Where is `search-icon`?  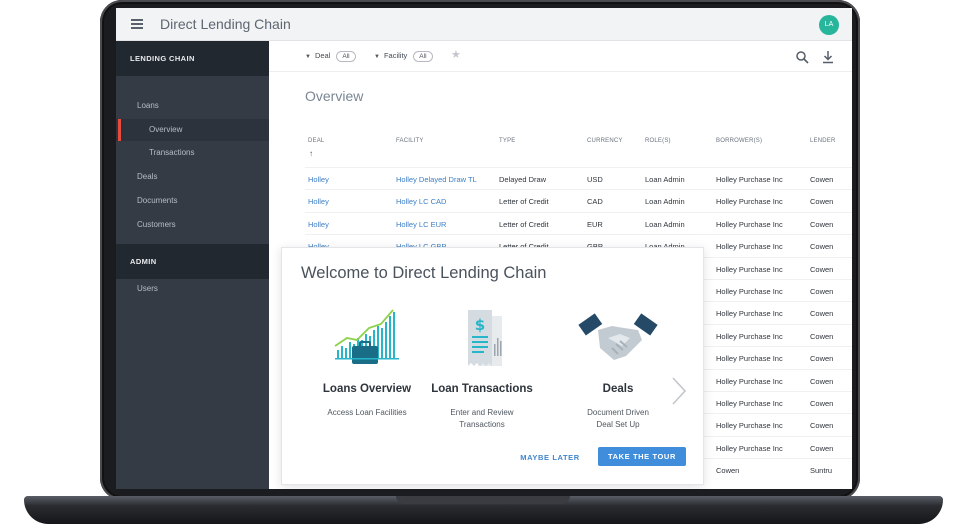 search-icon is located at coordinates (802, 57).